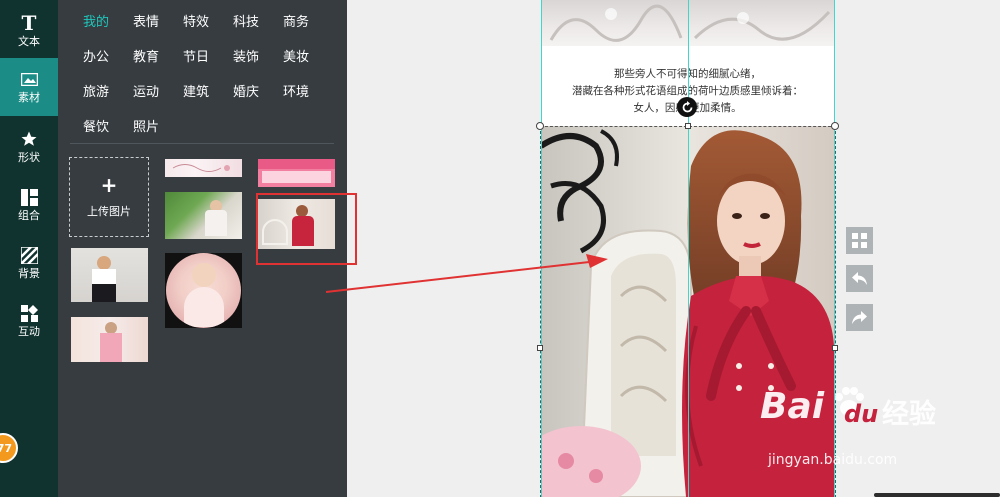  What do you see at coordinates (146, 127) in the screenshot?
I see `category-photos: 照片` at bounding box center [146, 127].